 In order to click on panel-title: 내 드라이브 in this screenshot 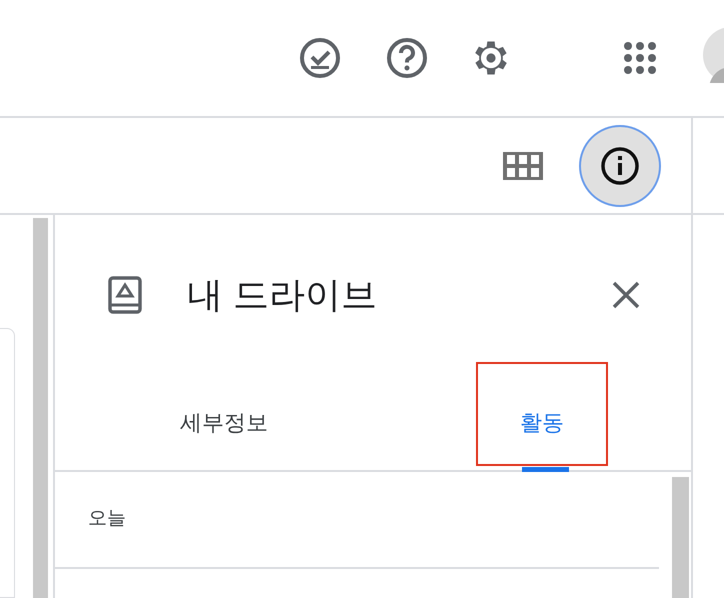, I will do `click(282, 295)`.